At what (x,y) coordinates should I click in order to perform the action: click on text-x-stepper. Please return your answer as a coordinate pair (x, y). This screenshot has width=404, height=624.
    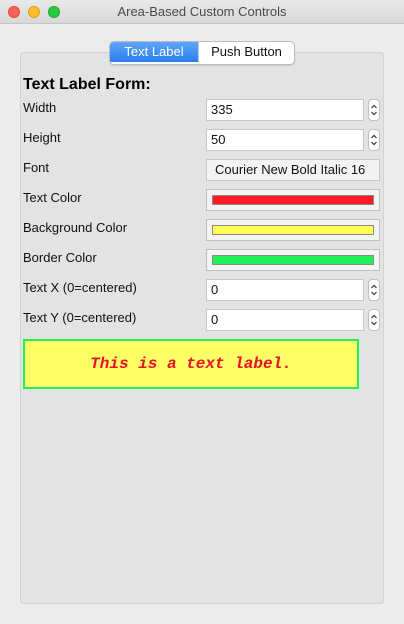
    Looking at the image, I should click on (374, 290).